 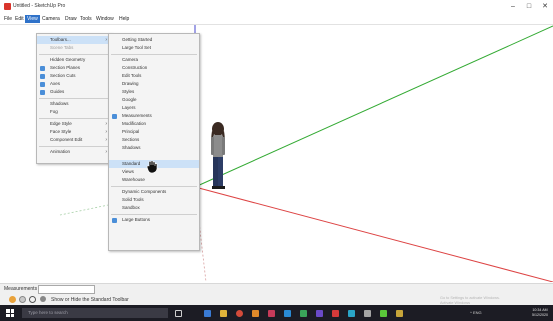 I want to click on status-text: Show or Hide the Standard Toolbar, so click(x=90, y=300).